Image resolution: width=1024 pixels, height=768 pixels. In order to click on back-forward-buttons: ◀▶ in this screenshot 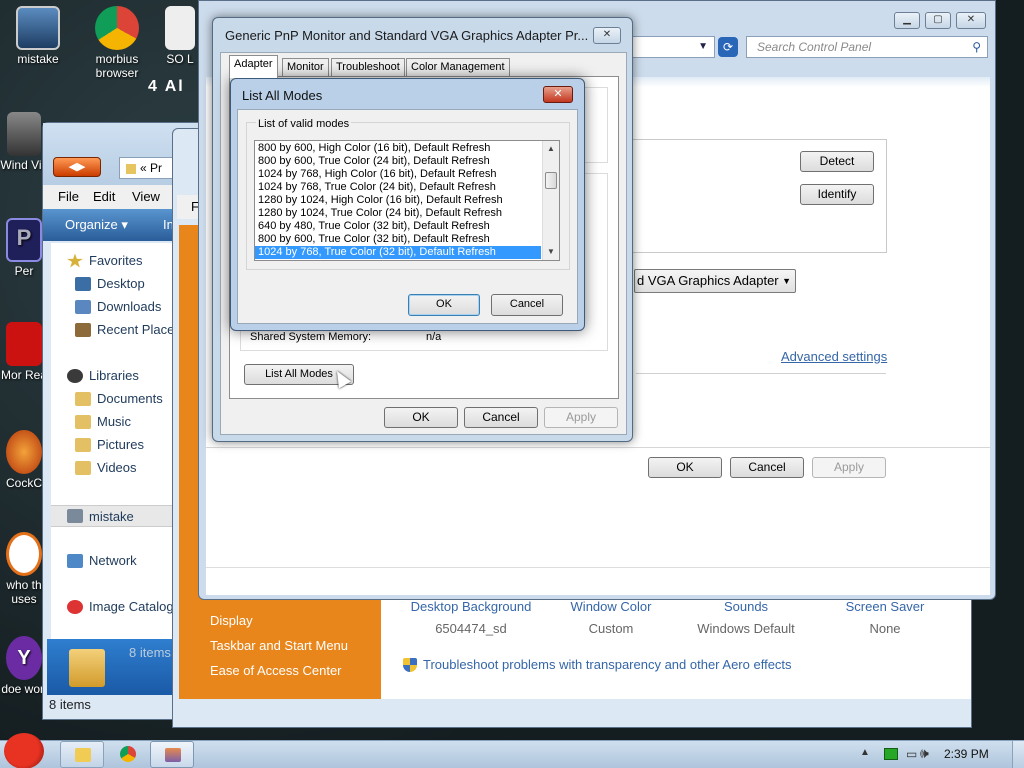, I will do `click(77, 167)`.